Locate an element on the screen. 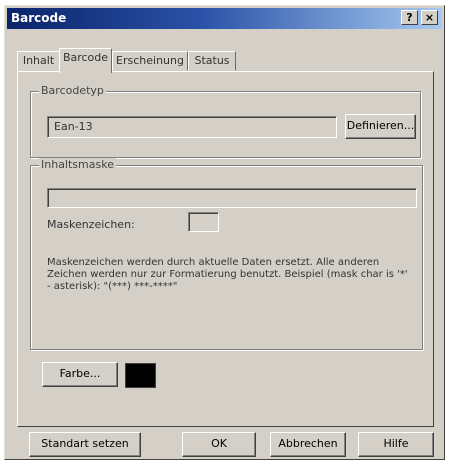 Image resolution: width=451 pixels, height=465 pixels. barcodetyp-group-label: Barcodetyp is located at coordinates (72, 90).